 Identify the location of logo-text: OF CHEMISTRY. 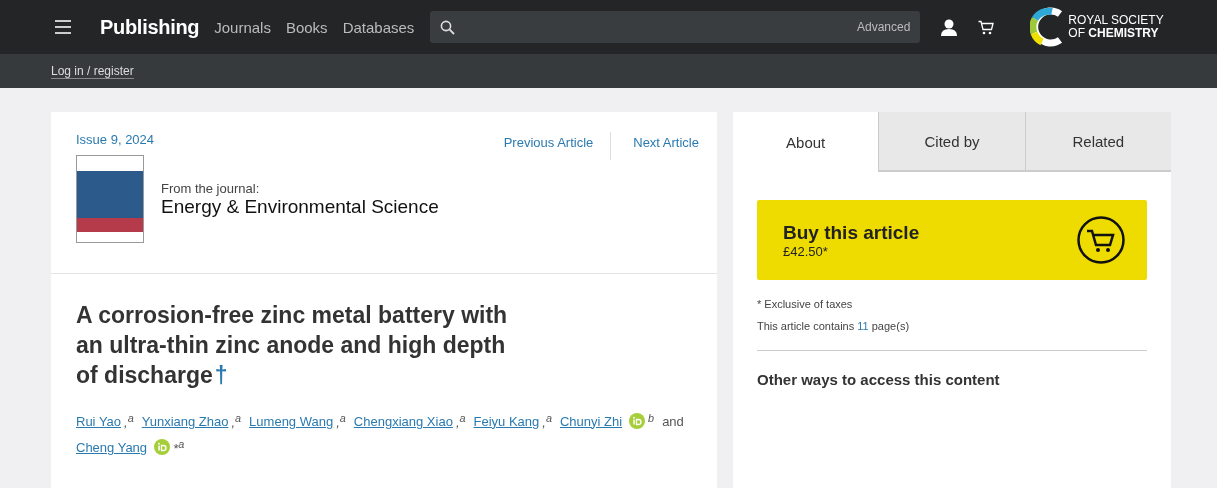
(1114, 33).